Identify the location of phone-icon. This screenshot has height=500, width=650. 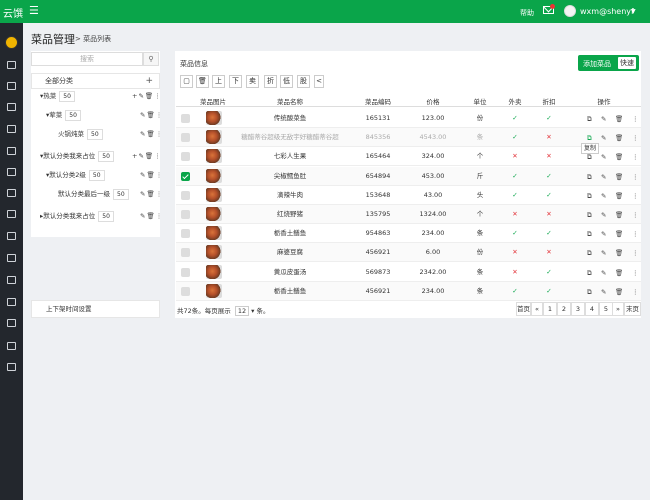
(11, 151).